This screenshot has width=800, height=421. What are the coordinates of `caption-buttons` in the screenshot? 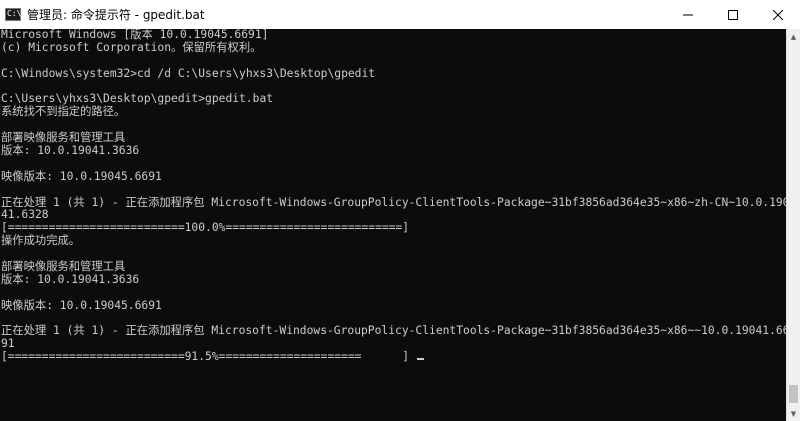 It's located at (732, 14).